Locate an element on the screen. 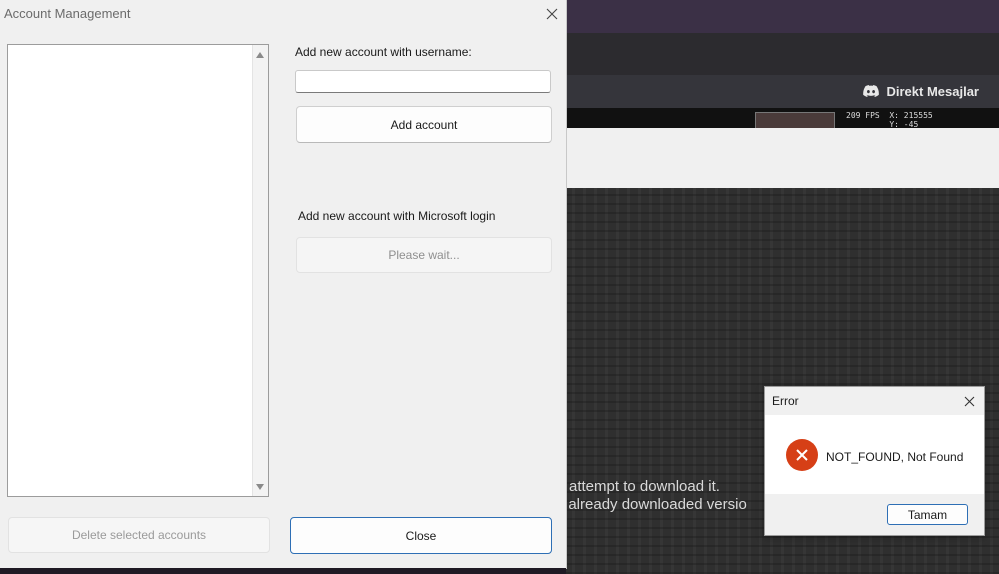 The image size is (999, 574). error-dialog-footer: Tamam is located at coordinates (874, 514).